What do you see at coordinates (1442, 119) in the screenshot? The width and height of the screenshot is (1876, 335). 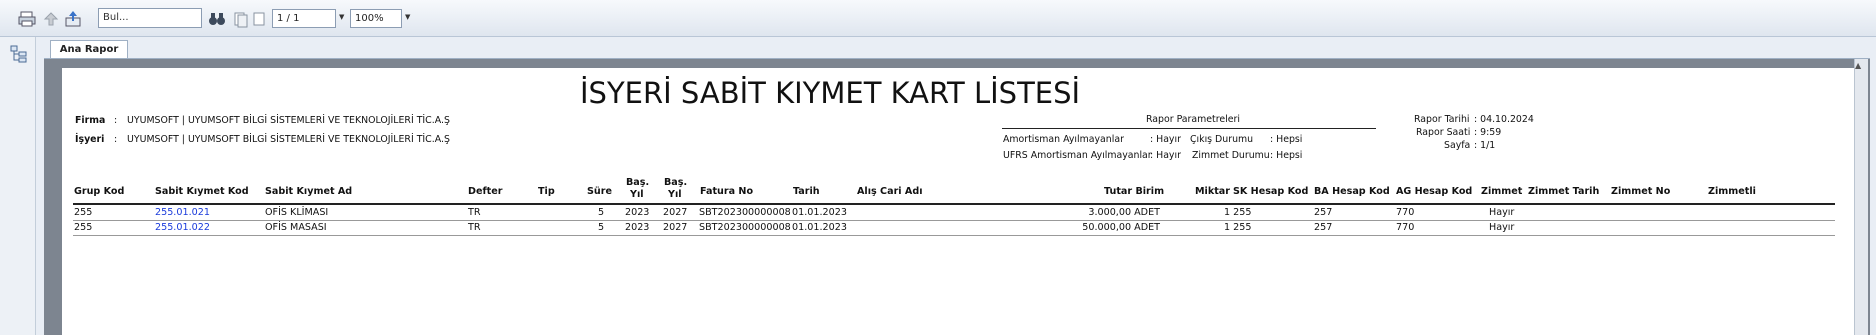 I see `rapor-tarihi-label: Rapor Tarihi` at bounding box center [1442, 119].